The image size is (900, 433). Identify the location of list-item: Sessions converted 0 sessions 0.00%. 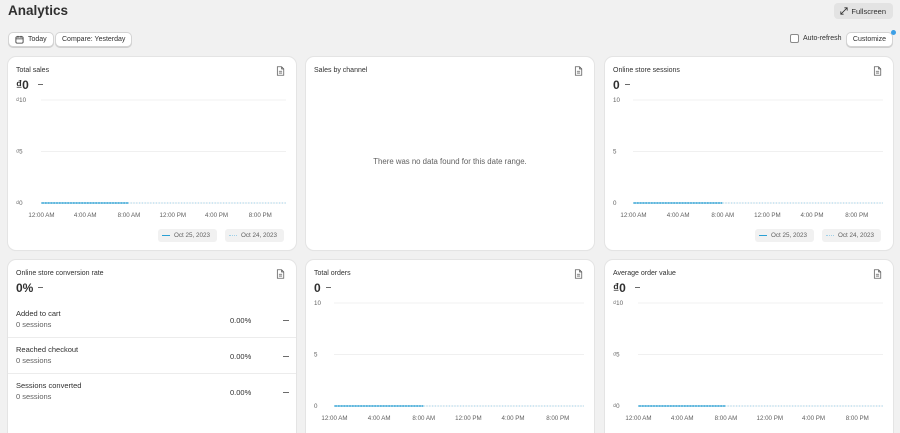
(152, 392).